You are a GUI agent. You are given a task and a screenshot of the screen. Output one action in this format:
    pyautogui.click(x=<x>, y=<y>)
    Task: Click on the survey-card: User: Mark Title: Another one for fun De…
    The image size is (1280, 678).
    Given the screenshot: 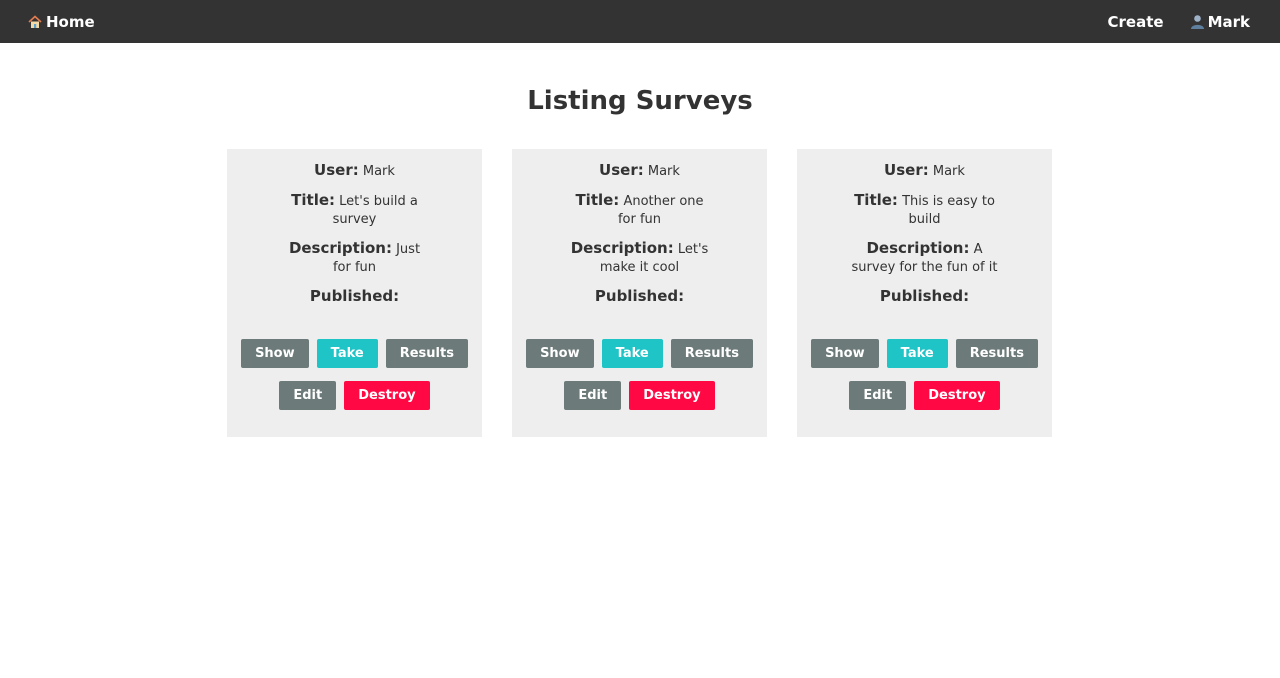 What is the action you would take?
    pyautogui.click(x=639, y=293)
    